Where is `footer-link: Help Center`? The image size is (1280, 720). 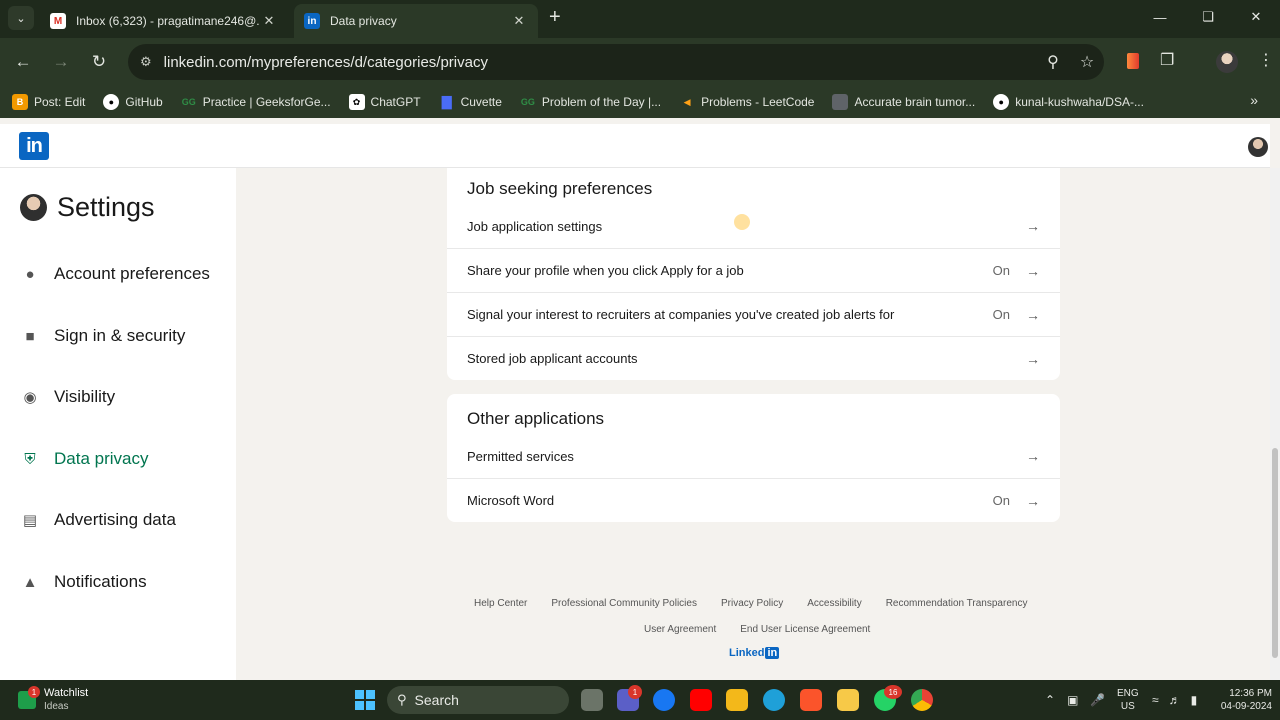
footer-link: Help Center is located at coordinates (500, 603).